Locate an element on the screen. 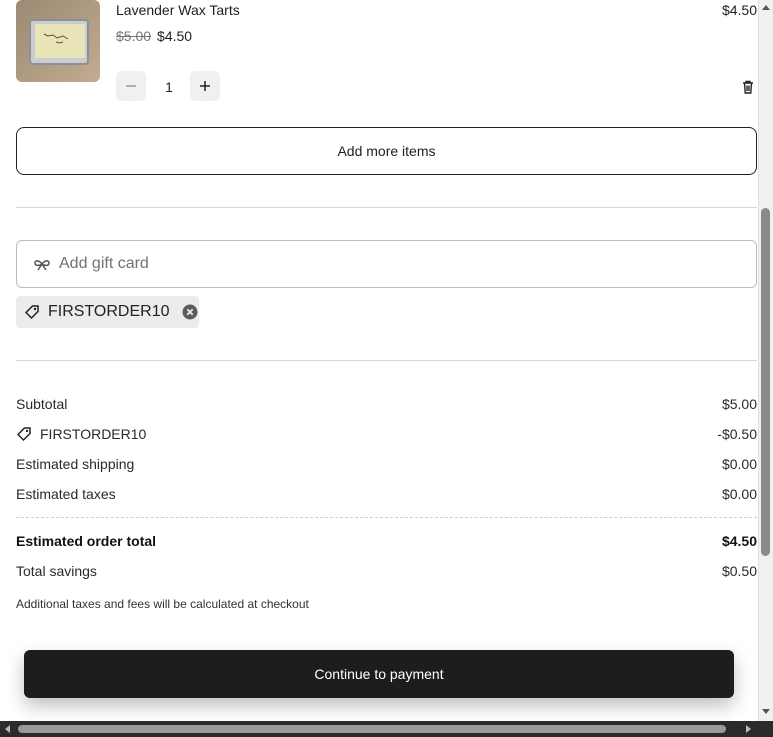 Image resolution: width=773 pixels, height=737 pixels. continue-to-payment-button: Continue to payment is located at coordinates (379, 674).